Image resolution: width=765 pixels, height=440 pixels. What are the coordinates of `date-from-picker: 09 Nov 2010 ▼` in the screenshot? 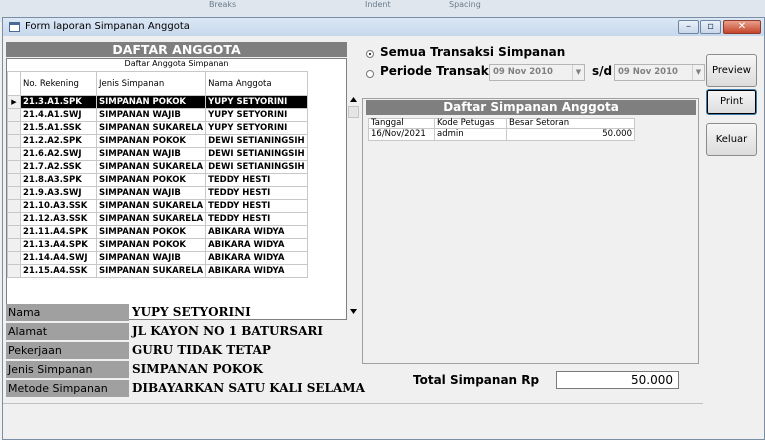 It's located at (537, 72).